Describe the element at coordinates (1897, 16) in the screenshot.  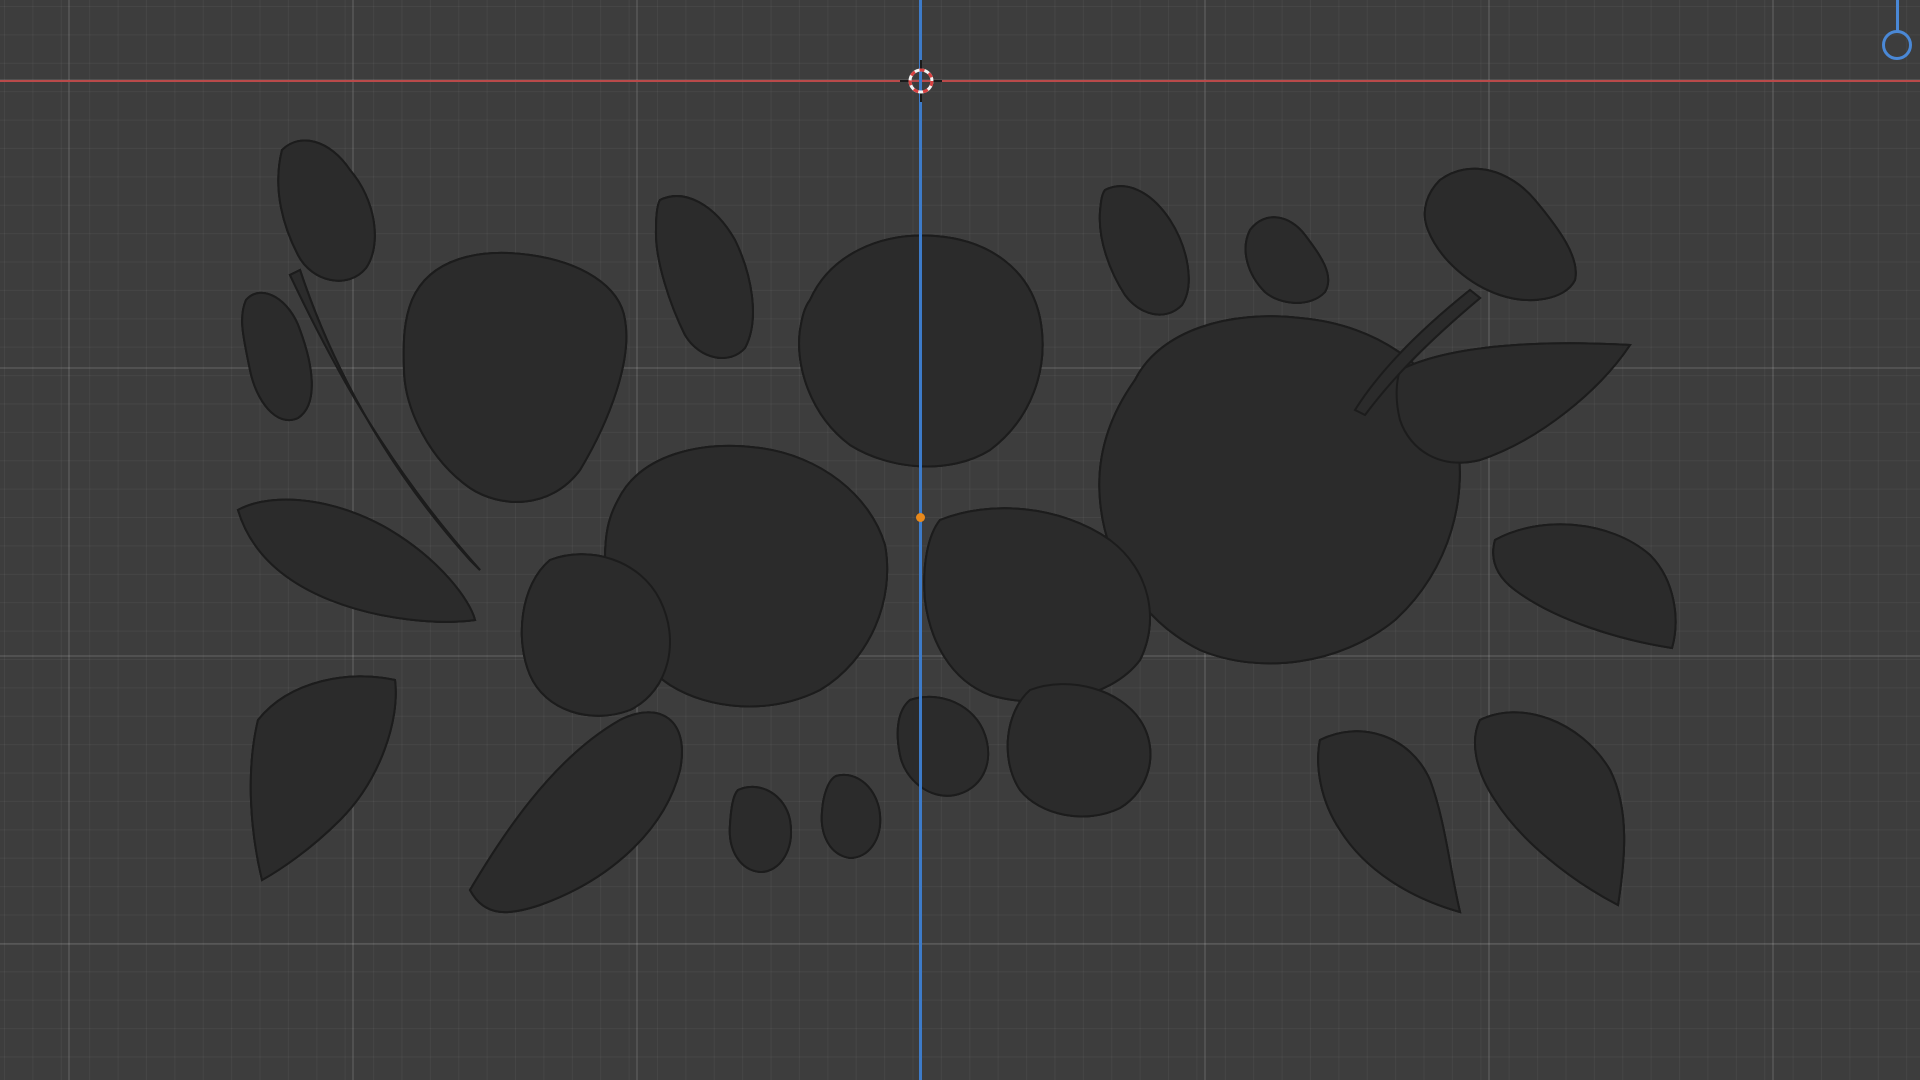
I see `gizmo-axis-stem` at that location.